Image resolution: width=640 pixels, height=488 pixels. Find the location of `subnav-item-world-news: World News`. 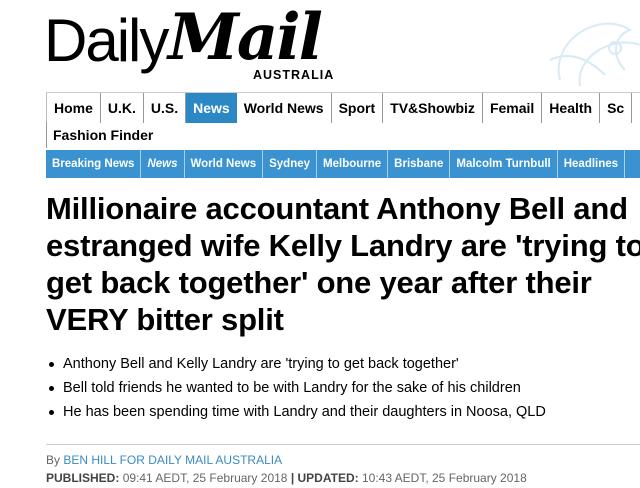

subnav-item-world-news: World News is located at coordinates (224, 164).